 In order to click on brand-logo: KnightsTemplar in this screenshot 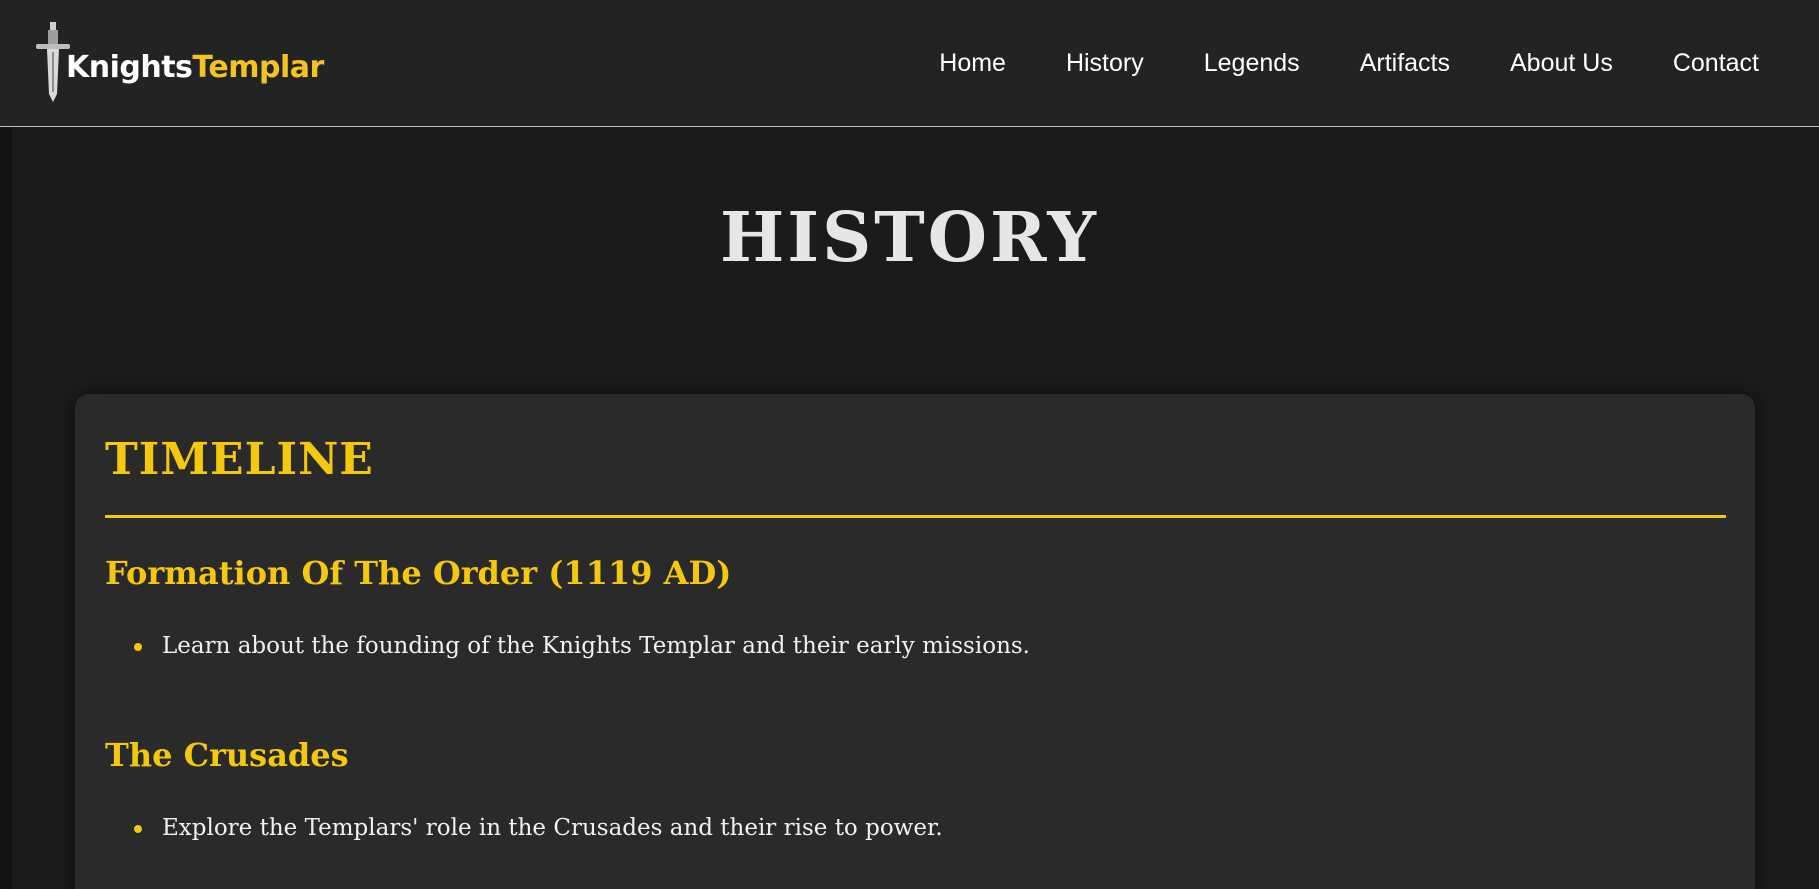, I will do `click(179, 62)`.